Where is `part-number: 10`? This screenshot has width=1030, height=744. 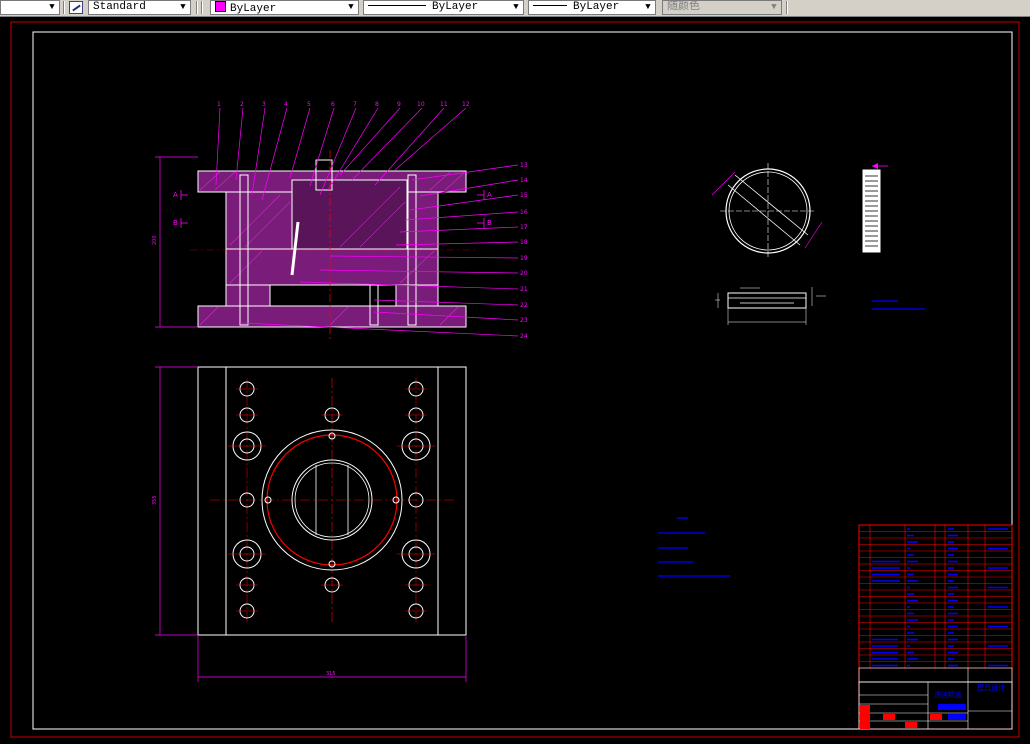
part-number: 10 is located at coordinates (421, 104).